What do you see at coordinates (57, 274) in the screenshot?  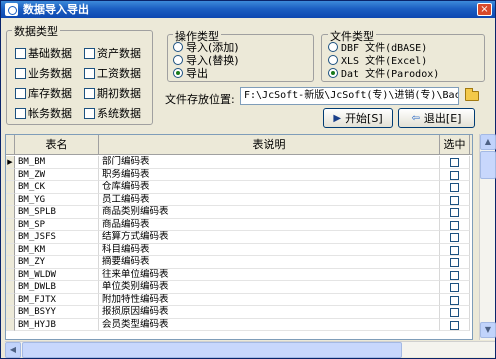 I see `cell-table-name: BM_WLDW` at bounding box center [57, 274].